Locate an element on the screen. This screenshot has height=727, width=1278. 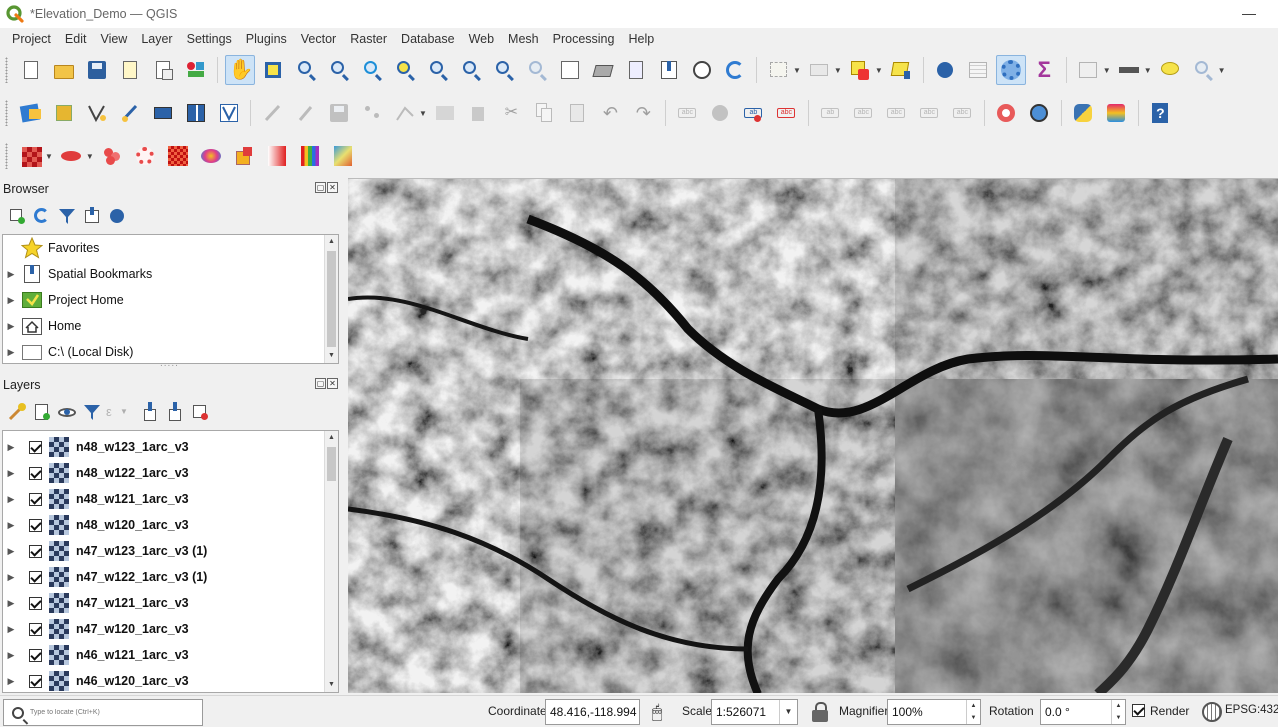
undo-button: ↶ is located at coordinates (610, 113).